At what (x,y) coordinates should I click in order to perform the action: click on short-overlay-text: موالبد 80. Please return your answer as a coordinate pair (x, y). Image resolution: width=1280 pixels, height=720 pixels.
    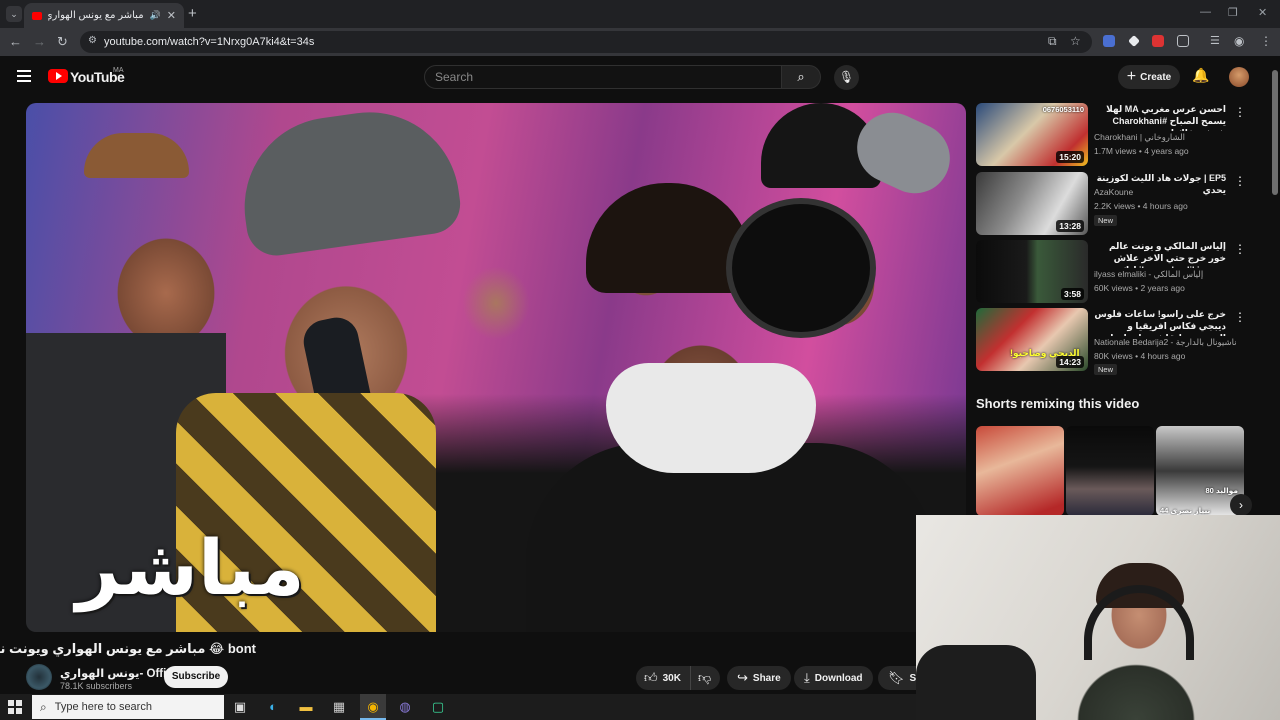
    Looking at the image, I should click on (1221, 490).